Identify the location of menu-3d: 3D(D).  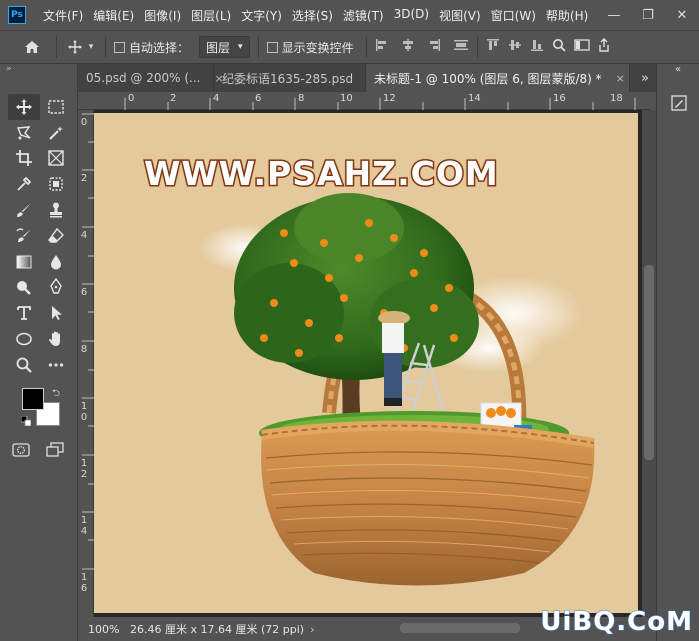
(411, 15).